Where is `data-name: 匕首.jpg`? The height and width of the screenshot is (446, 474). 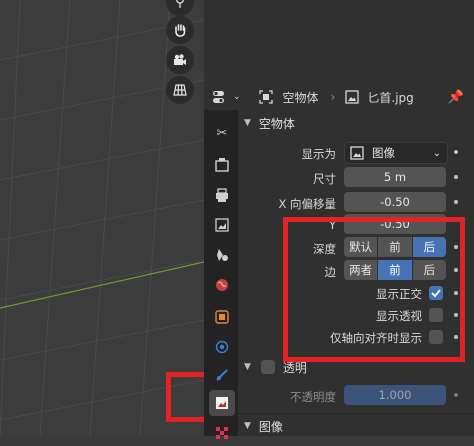 data-name: 匕首.jpg is located at coordinates (390, 97).